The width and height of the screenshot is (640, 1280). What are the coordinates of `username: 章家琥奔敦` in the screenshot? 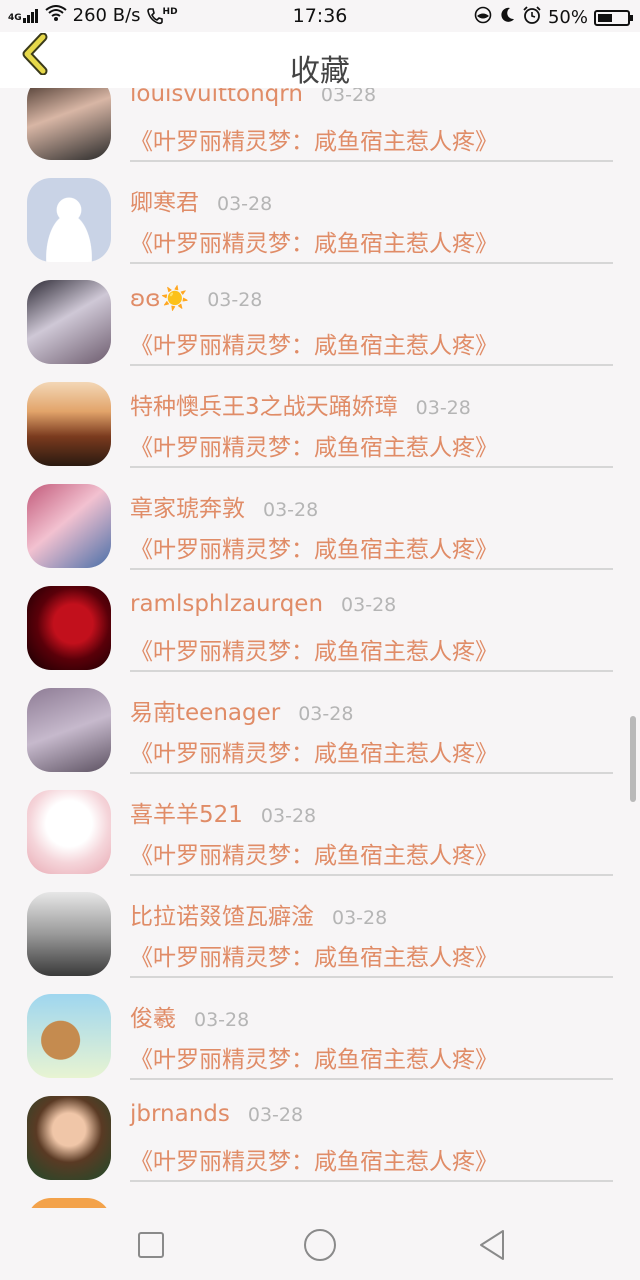 It's located at (187, 506).